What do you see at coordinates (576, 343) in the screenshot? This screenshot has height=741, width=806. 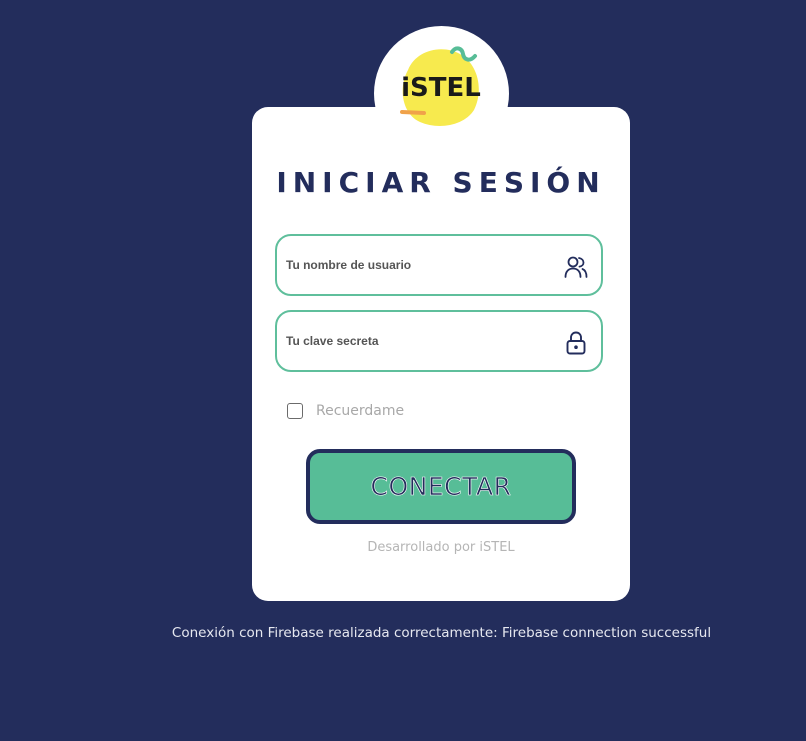 I see `lock-icon` at bounding box center [576, 343].